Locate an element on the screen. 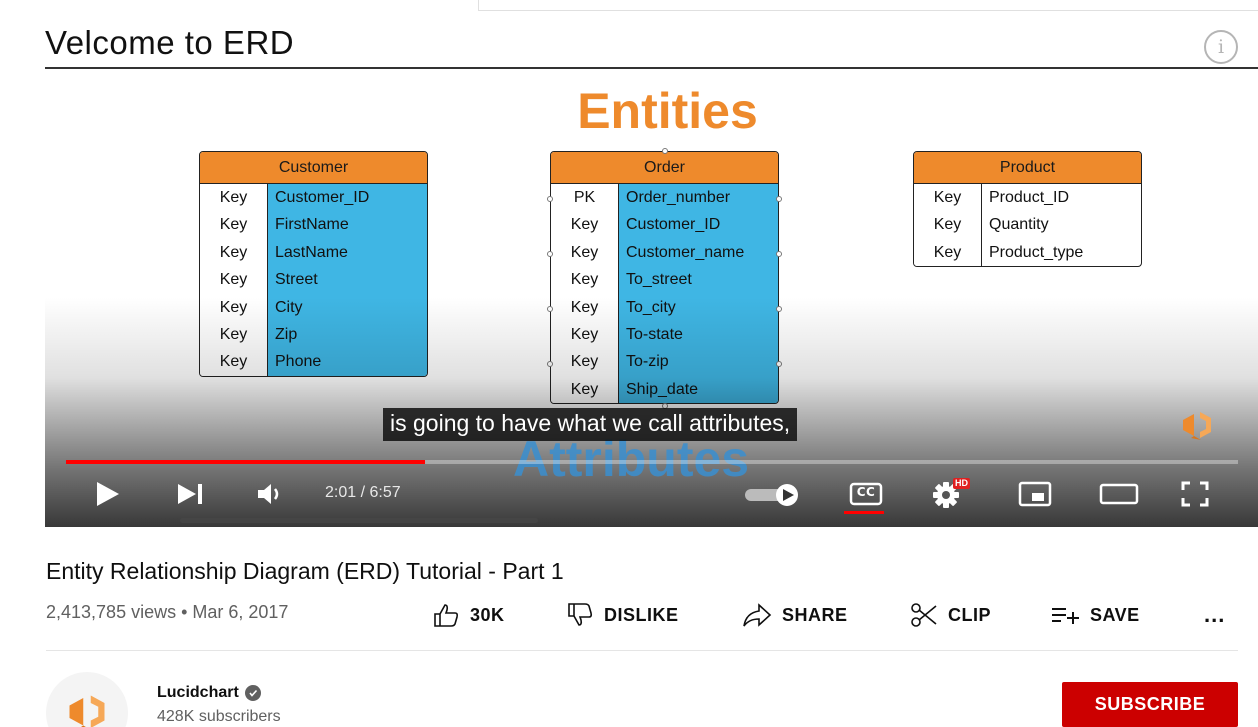 This screenshot has width=1258, height=727. play-icon is located at coordinates (108, 494).